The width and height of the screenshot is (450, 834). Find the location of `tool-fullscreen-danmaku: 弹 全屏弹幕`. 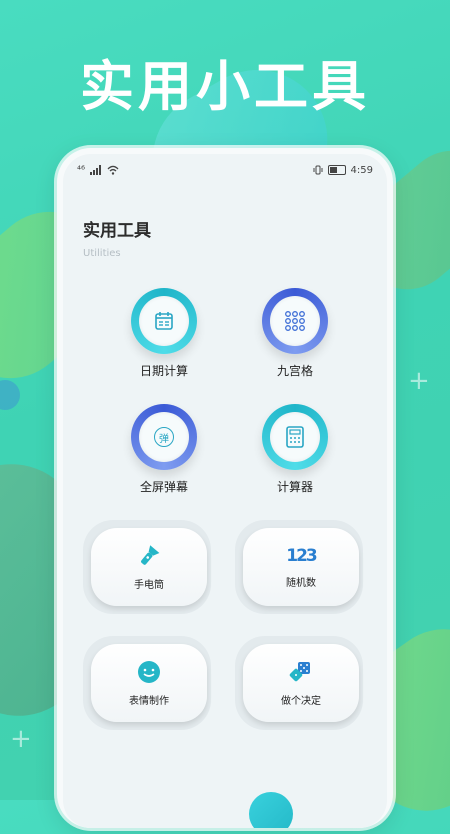

tool-fullscreen-danmaku: 弹 全屏弹幕 is located at coordinates (164, 449).